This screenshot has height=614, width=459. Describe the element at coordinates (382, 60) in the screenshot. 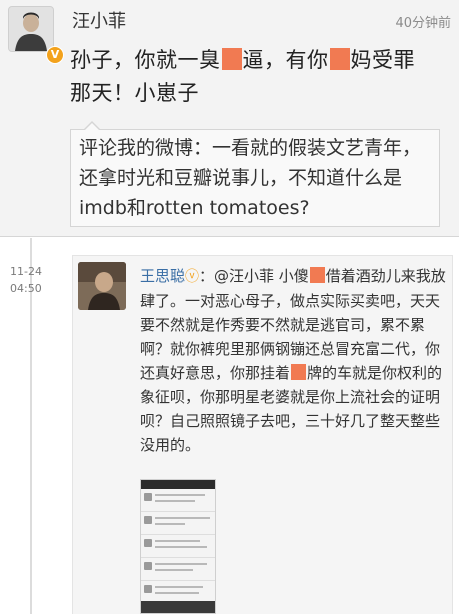

I see `reply-text-part: 妈受罪` at that location.